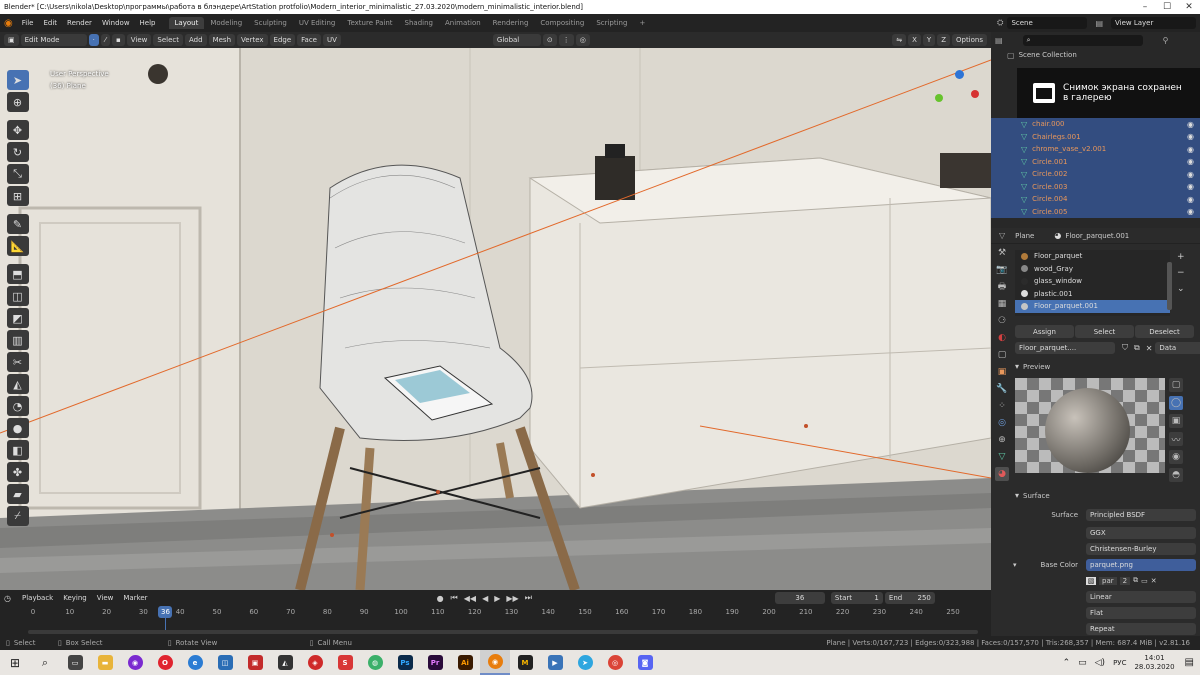 This screenshot has height=675, width=1200. What do you see at coordinates (463, 23) in the screenshot?
I see `tab-animation: Animation` at bounding box center [463, 23].